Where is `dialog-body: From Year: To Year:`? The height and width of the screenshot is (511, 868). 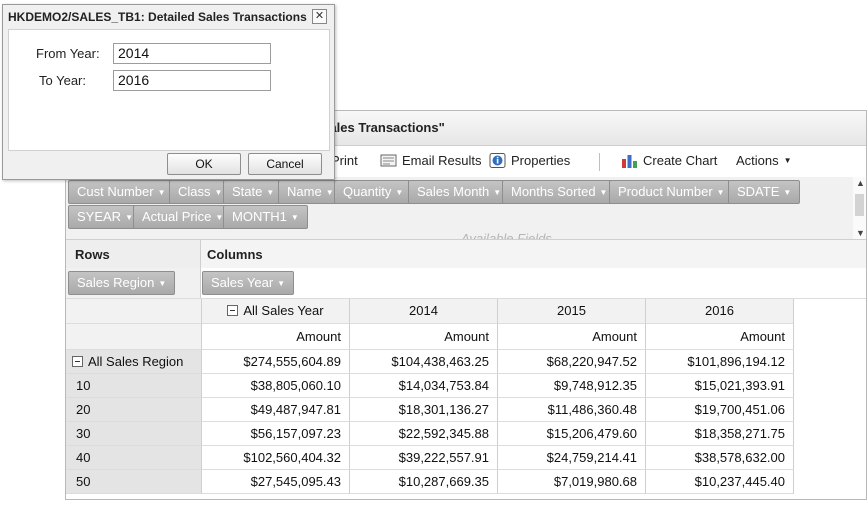 dialog-body: From Year: To Year: is located at coordinates (169, 90).